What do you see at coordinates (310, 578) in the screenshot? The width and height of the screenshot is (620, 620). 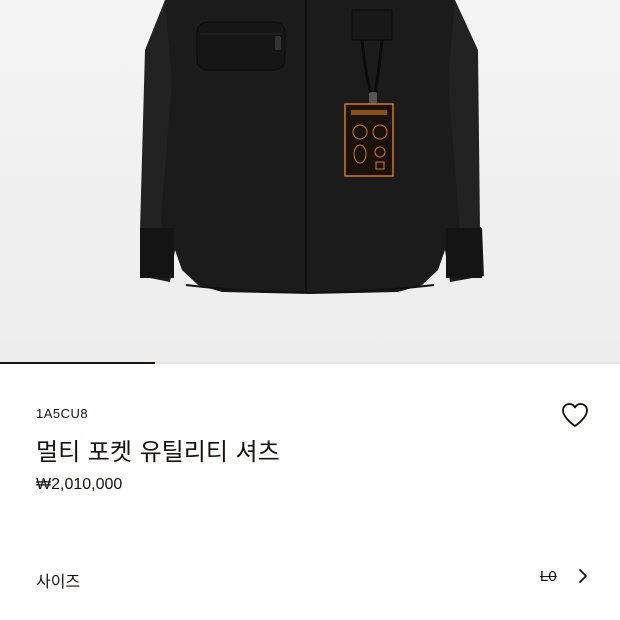 I see `size-selector-row: 사이즈 L0` at bounding box center [310, 578].